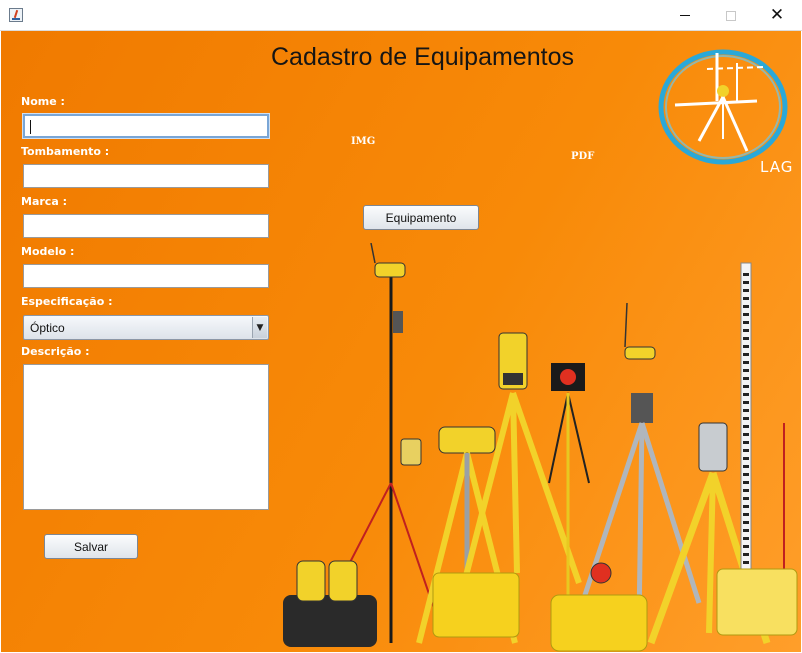  What do you see at coordinates (146, 437) in the screenshot?
I see `descricao-textarea` at bounding box center [146, 437].